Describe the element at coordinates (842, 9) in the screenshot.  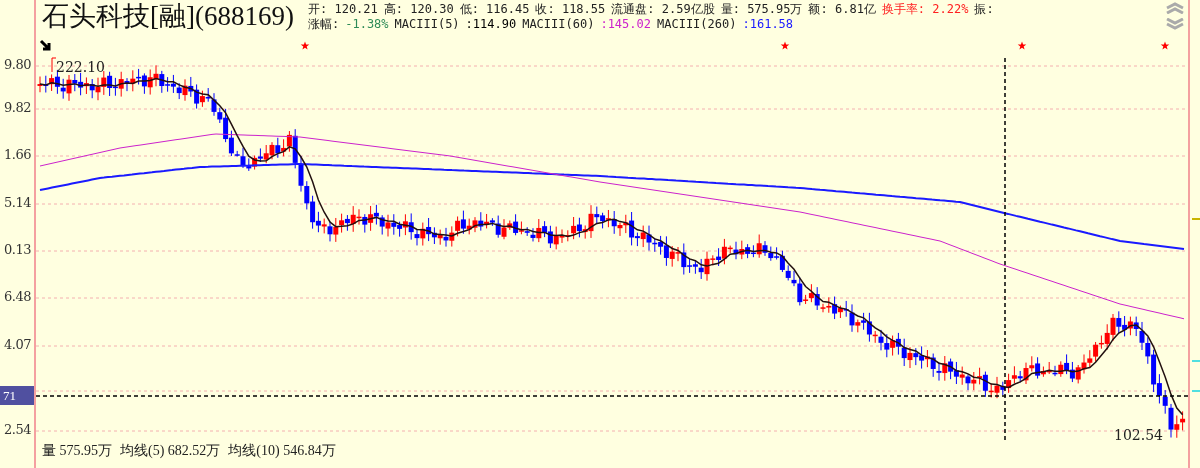
I see `quote-field: 额: 6.81亿` at that location.